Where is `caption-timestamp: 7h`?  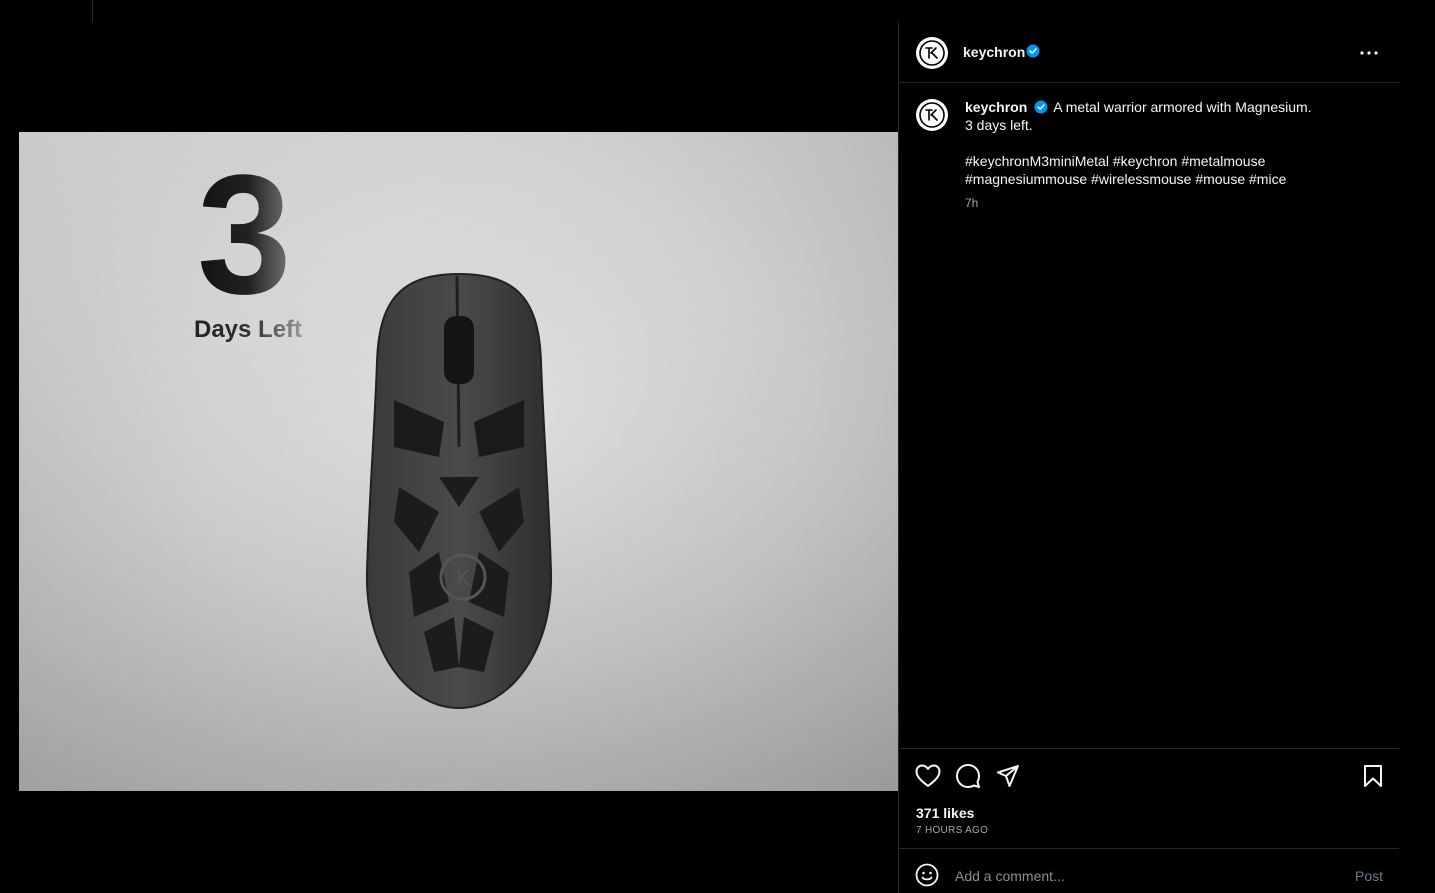
caption-timestamp: 7h is located at coordinates (972, 203).